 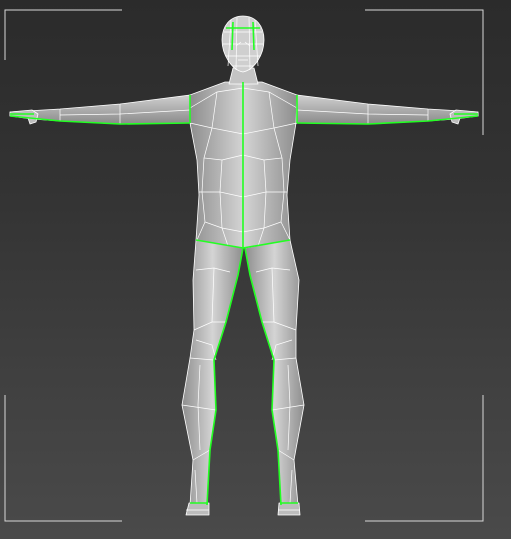 What do you see at coordinates (424, 458) in the screenshot?
I see `safe-frame-corner-bottom-right` at bounding box center [424, 458].